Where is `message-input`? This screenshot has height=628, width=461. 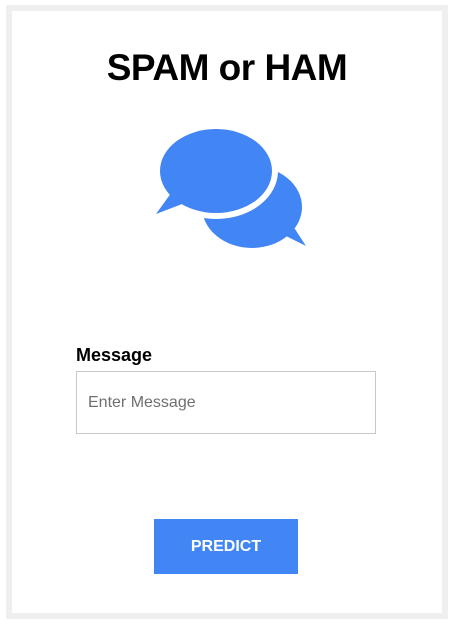
message-input is located at coordinates (226, 402).